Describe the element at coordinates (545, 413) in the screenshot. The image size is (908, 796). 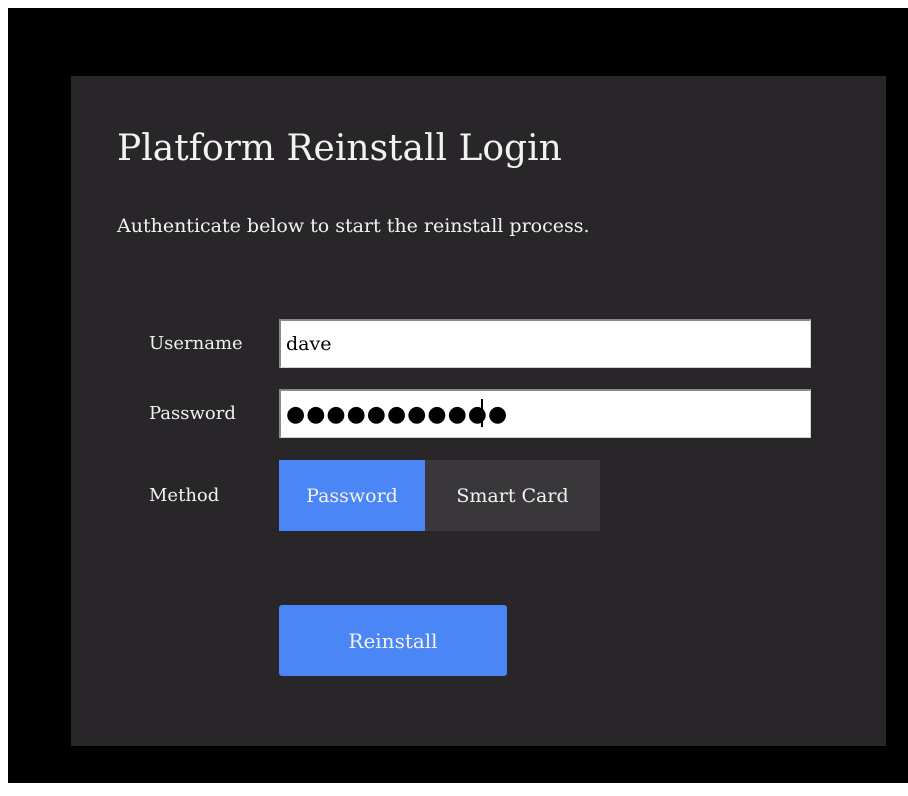
I see `password-input` at that location.